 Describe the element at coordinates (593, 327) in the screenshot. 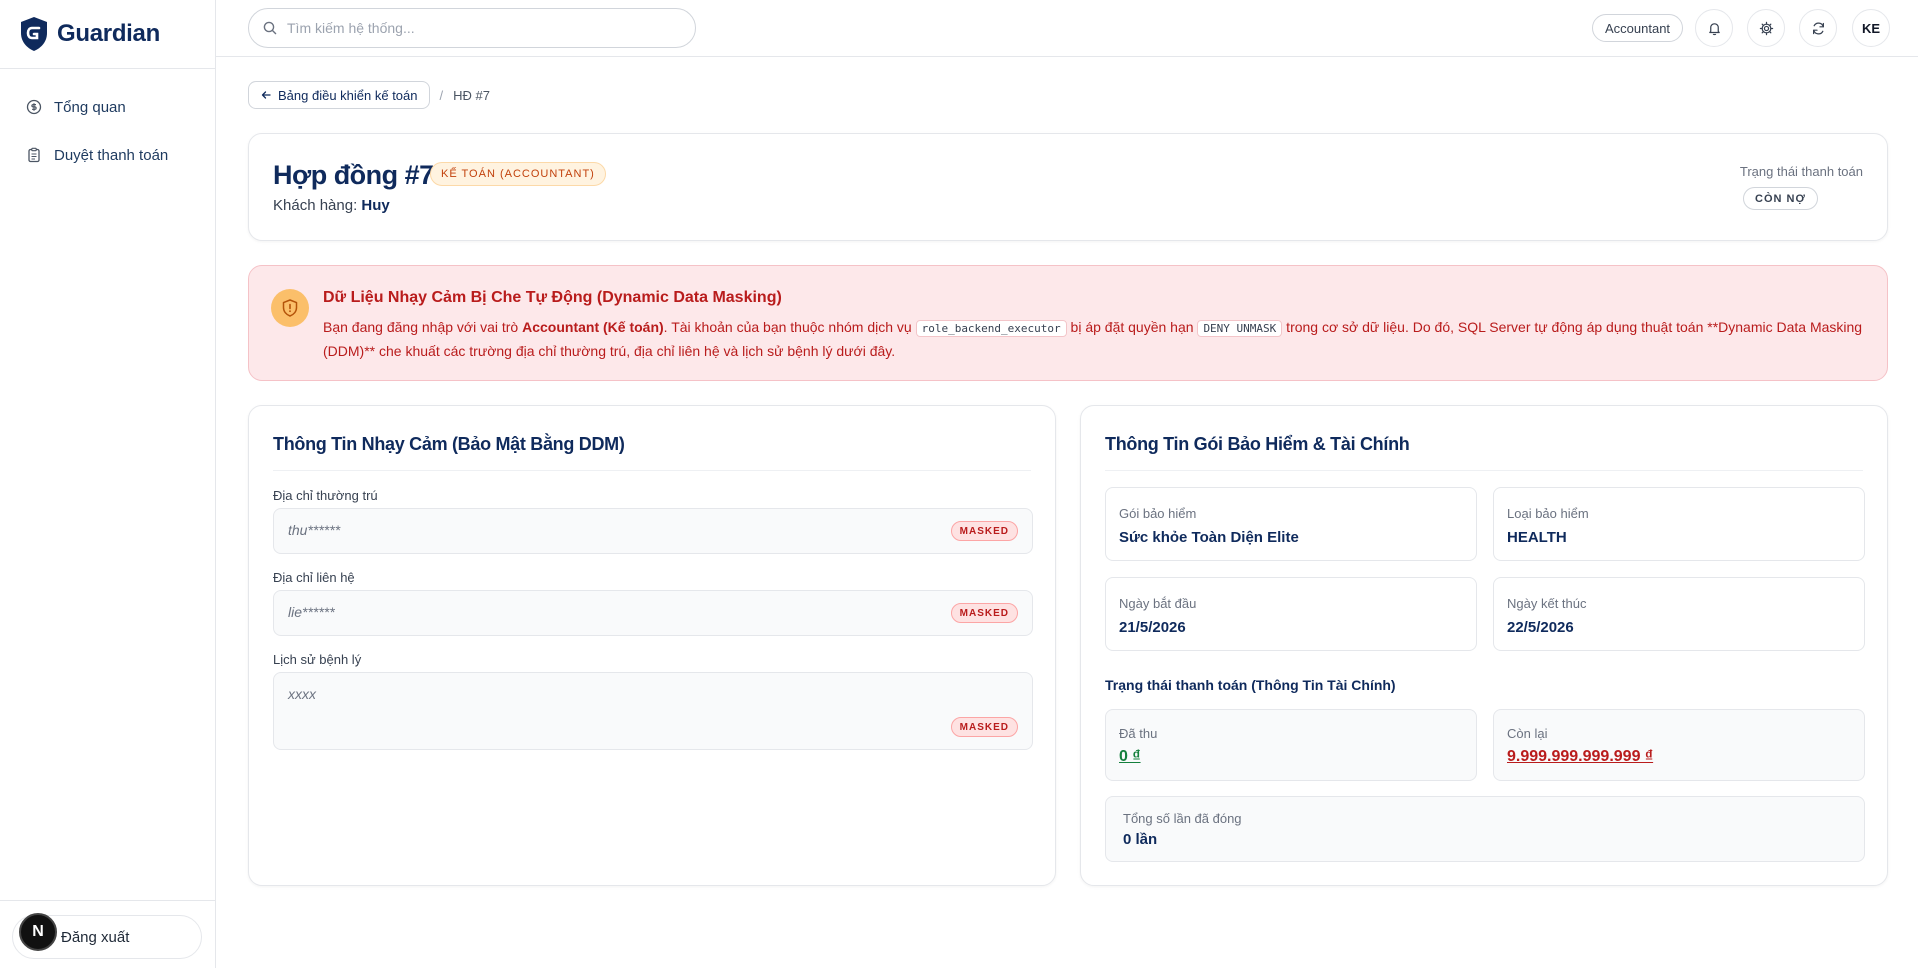

I see `alert-role: Accountant (Kế toán)` at that location.